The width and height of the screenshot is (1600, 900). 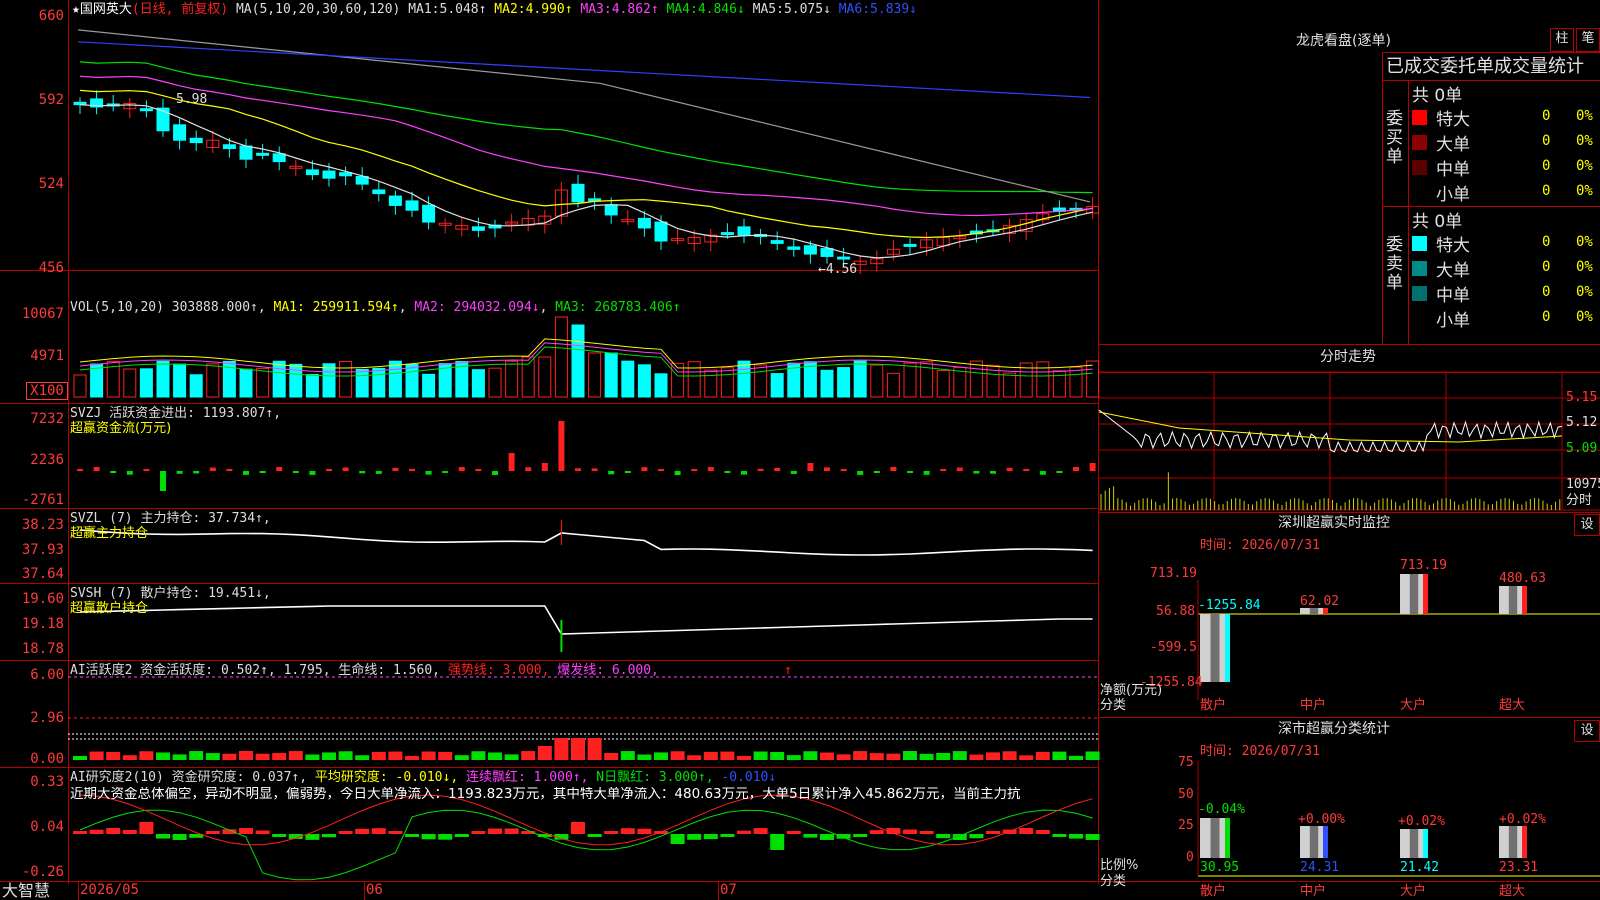 I want to click on low-price-marker: ←4.56, so click(x=838, y=269).